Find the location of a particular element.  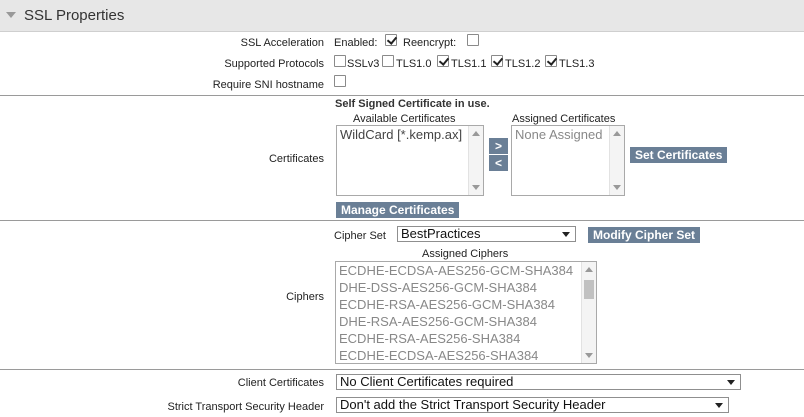

tls11-label: TLS1.1 is located at coordinates (469, 64).